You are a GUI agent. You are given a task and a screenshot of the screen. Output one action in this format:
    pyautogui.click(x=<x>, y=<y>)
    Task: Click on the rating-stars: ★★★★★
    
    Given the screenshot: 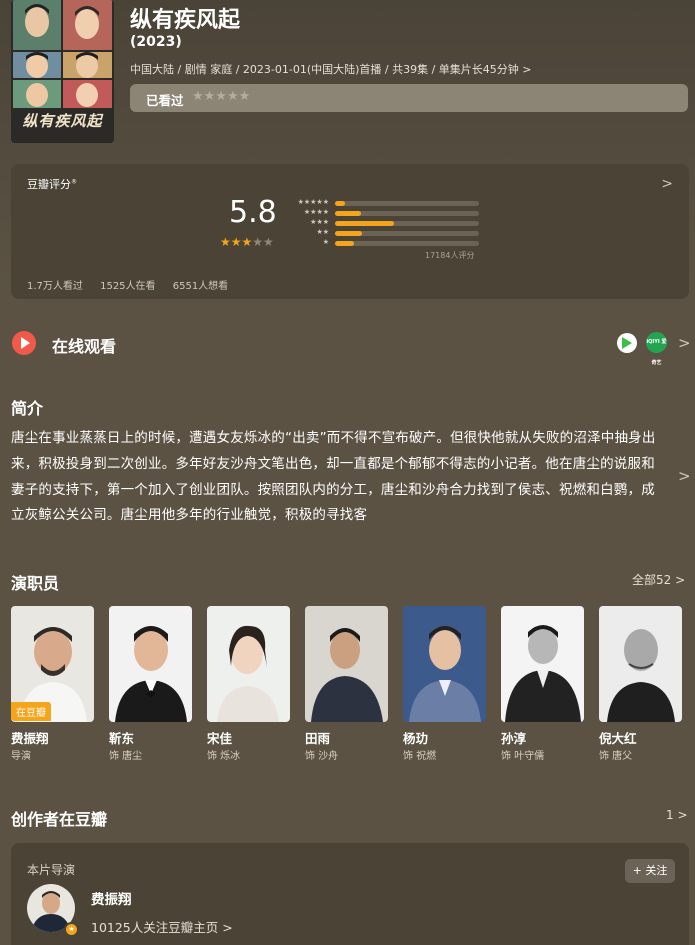 What is the action you would take?
    pyautogui.click(x=247, y=242)
    